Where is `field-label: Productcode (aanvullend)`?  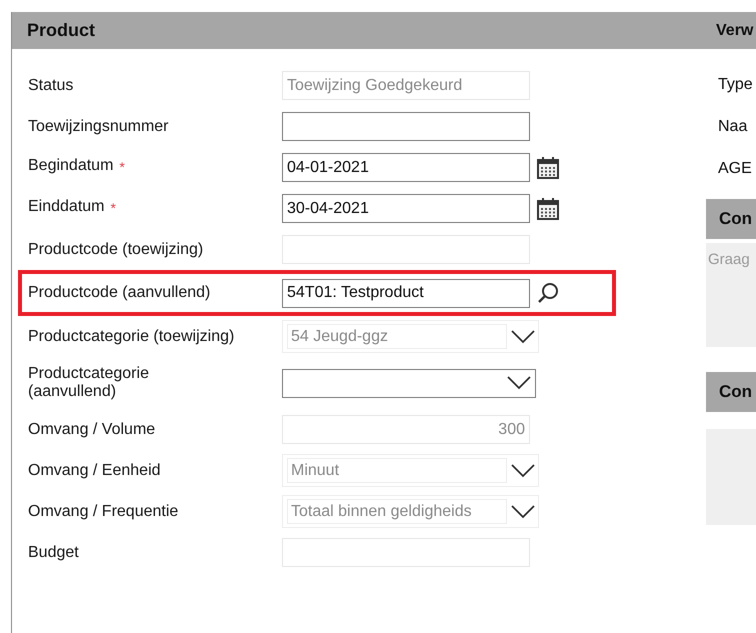 field-label: Productcode (aanvullend) is located at coordinates (119, 293).